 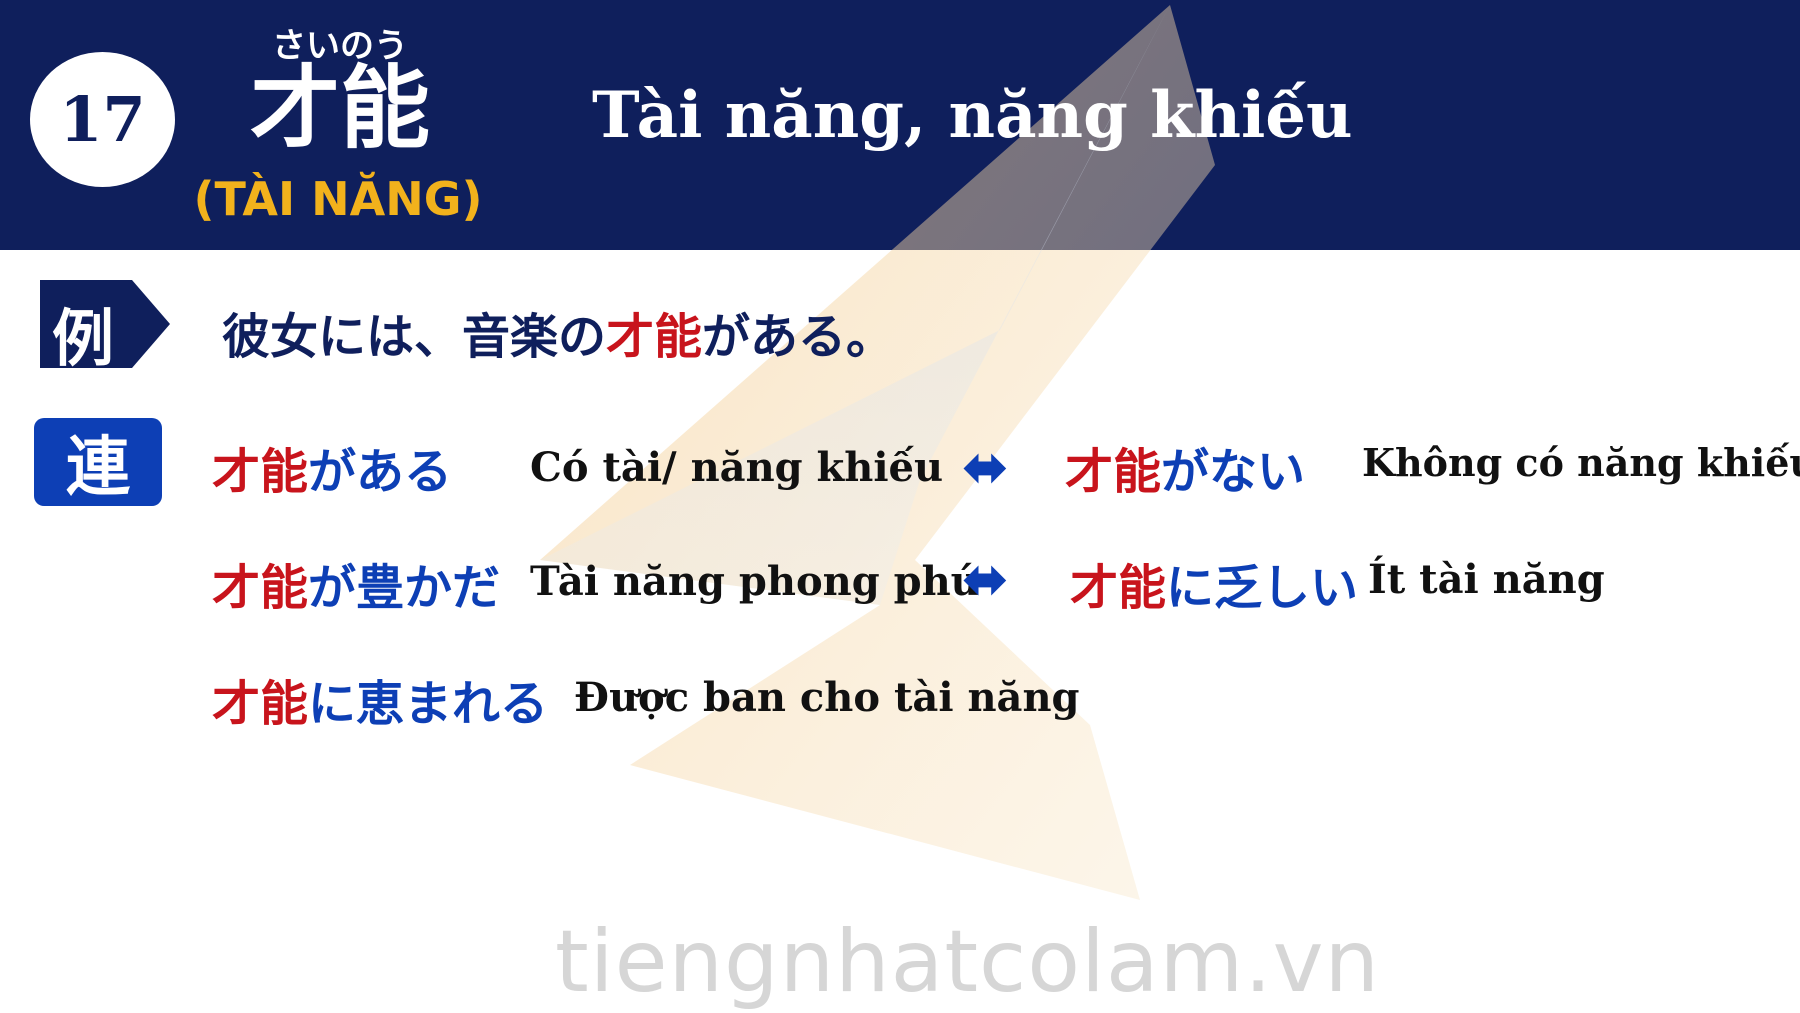 What do you see at coordinates (338, 199) in the screenshot?
I see `sino-vietnamese-reading: (TÀI NĂNG)` at bounding box center [338, 199].